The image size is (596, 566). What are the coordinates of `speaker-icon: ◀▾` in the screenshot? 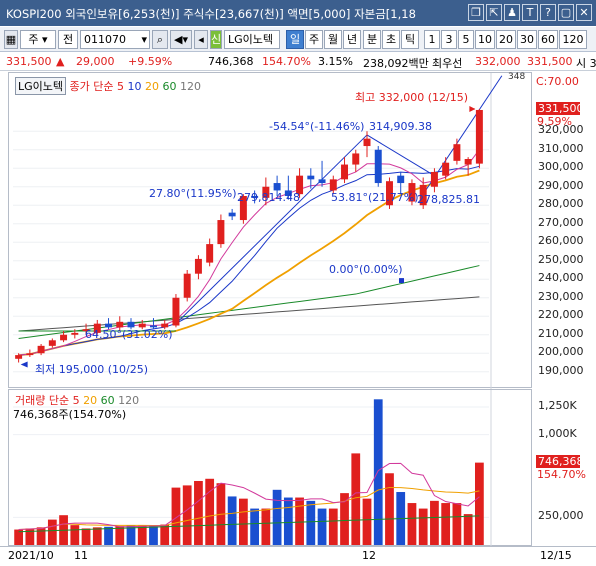 It's located at (181, 39).